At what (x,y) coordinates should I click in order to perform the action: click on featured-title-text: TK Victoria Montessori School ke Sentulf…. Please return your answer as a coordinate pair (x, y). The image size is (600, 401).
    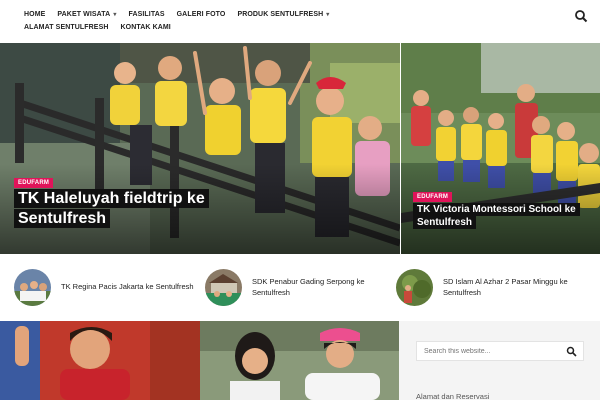
    Looking at the image, I should click on (496, 216).